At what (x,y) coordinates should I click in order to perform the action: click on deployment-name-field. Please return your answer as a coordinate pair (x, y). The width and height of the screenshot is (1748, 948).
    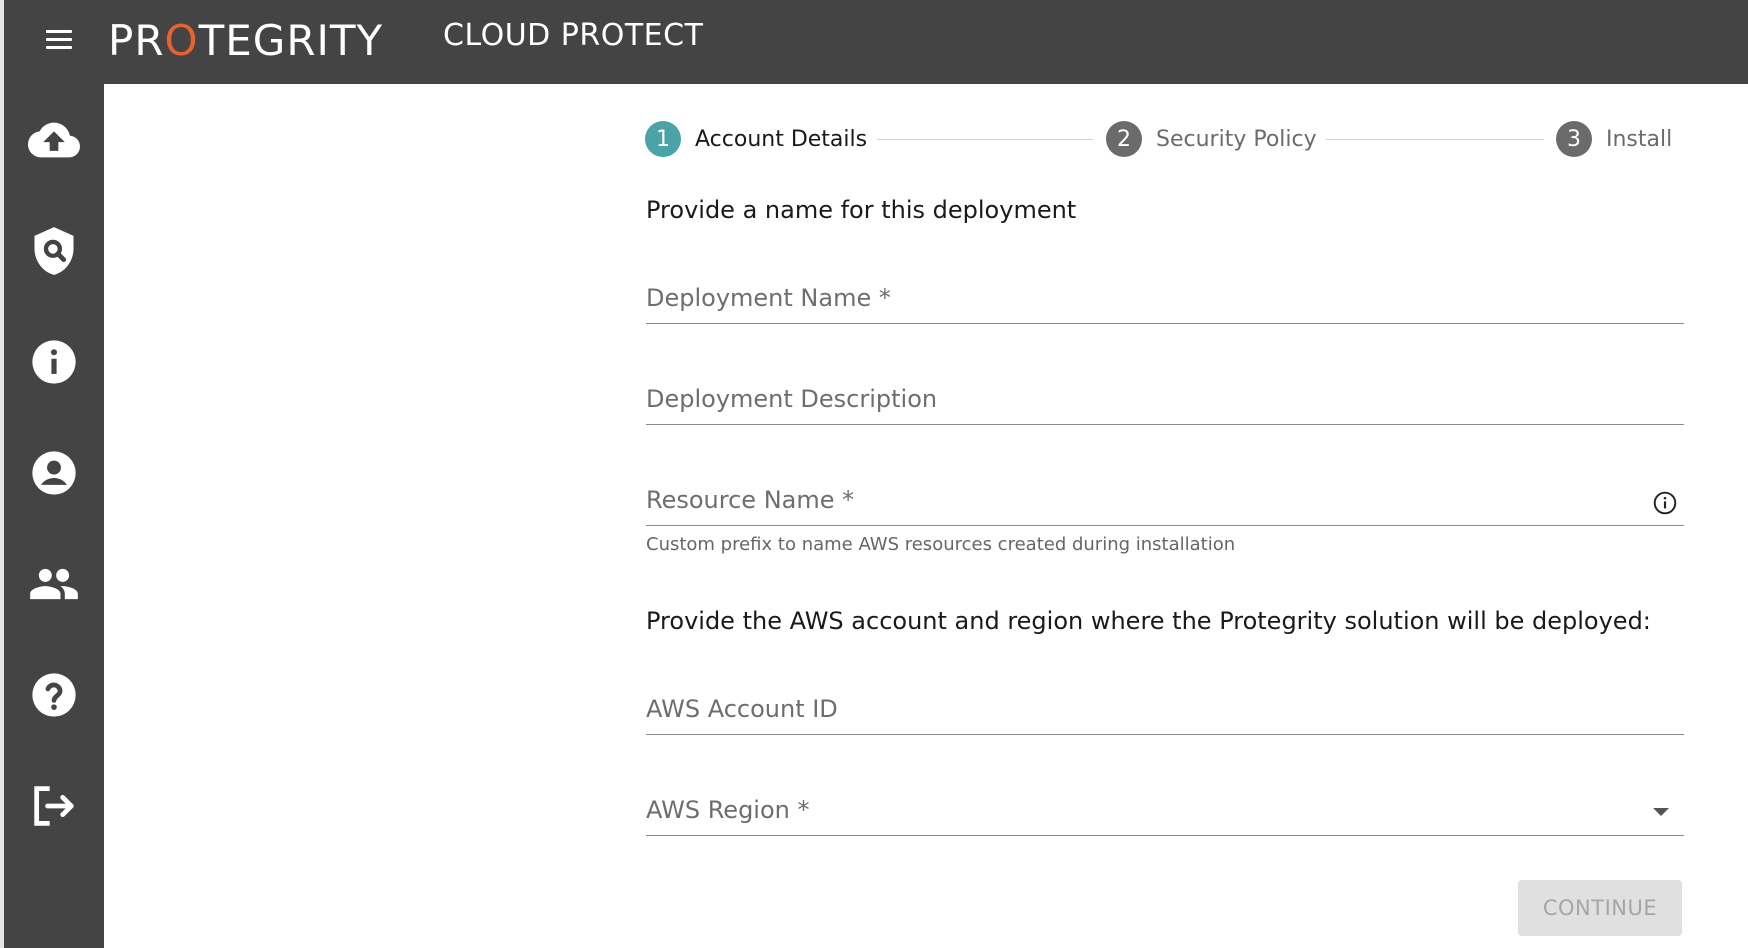
    Looking at the image, I should click on (1165, 302).